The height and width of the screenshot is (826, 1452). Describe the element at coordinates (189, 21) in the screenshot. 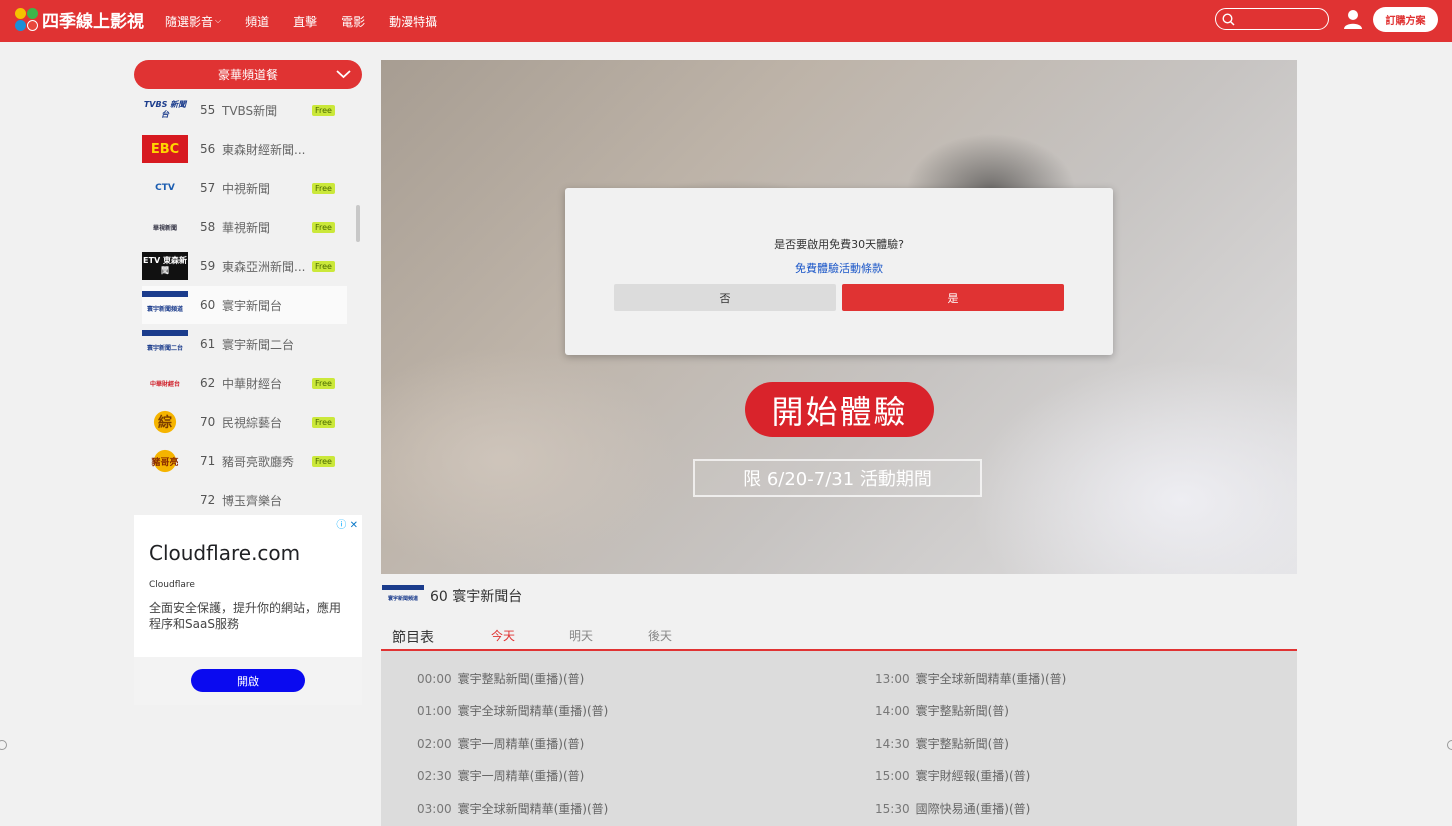

I see `nav-label: 隨選影音` at that location.